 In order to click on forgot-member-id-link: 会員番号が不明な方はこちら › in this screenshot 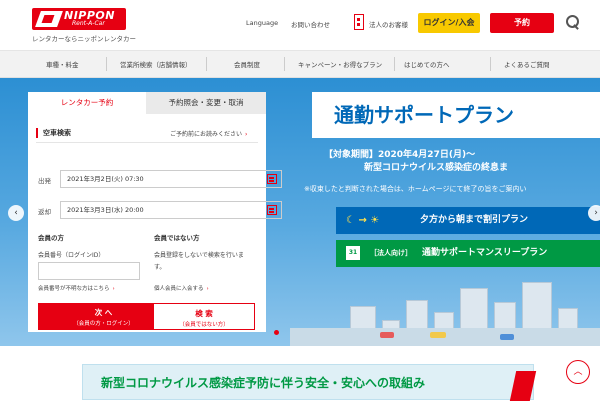, I will do `click(76, 288)`.